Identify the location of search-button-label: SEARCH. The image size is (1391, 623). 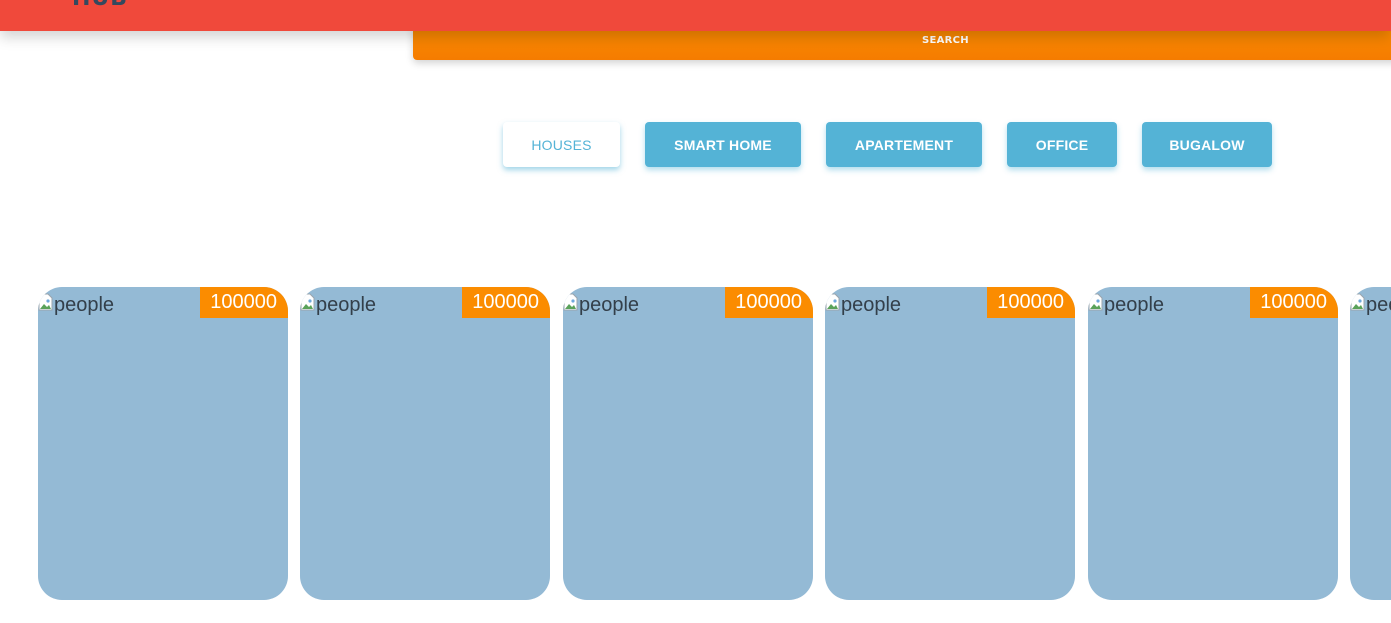
(945, 40).